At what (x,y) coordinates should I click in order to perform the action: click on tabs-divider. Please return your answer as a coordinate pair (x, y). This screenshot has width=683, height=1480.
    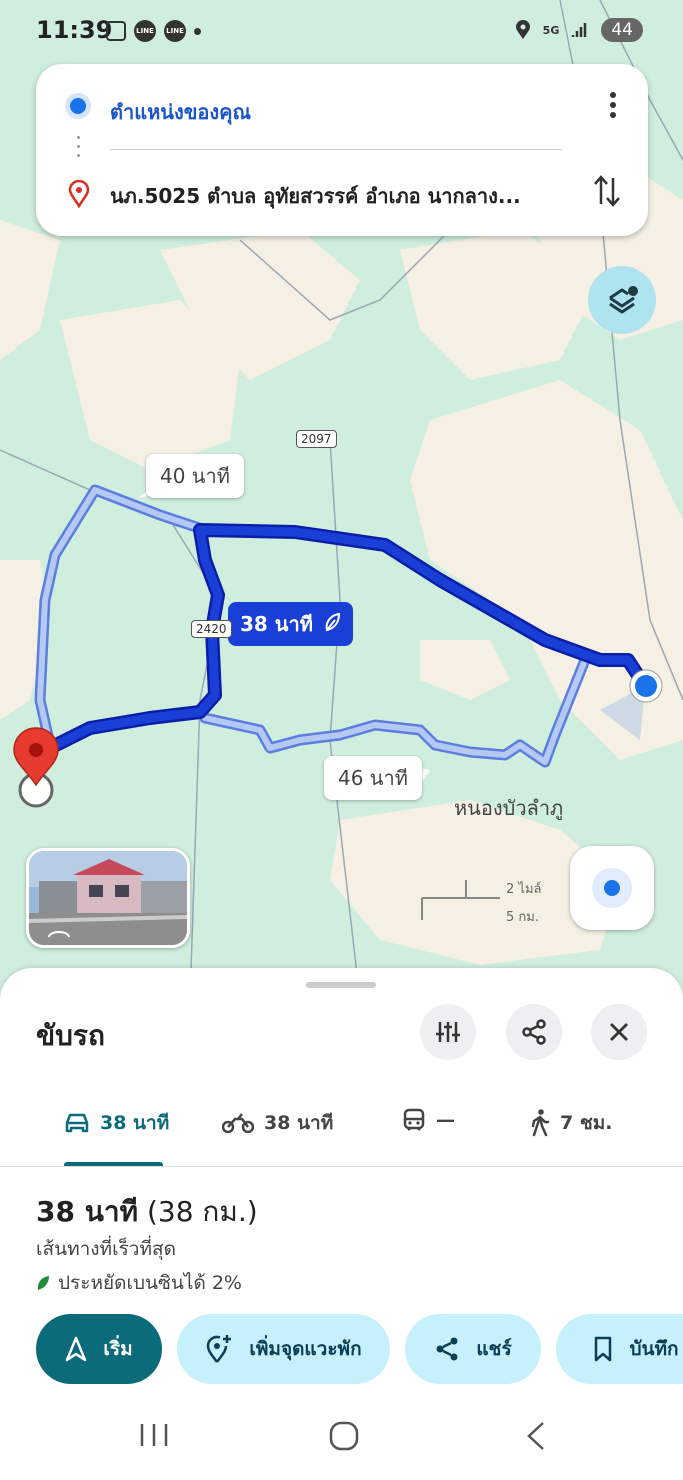
    Looking at the image, I should click on (341, 1166).